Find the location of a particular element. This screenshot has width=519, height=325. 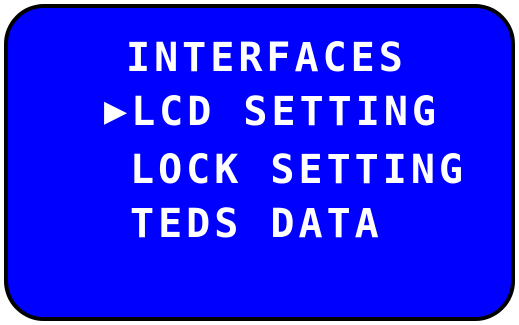

selection-cursor-icon: ▶ is located at coordinates (116, 111).